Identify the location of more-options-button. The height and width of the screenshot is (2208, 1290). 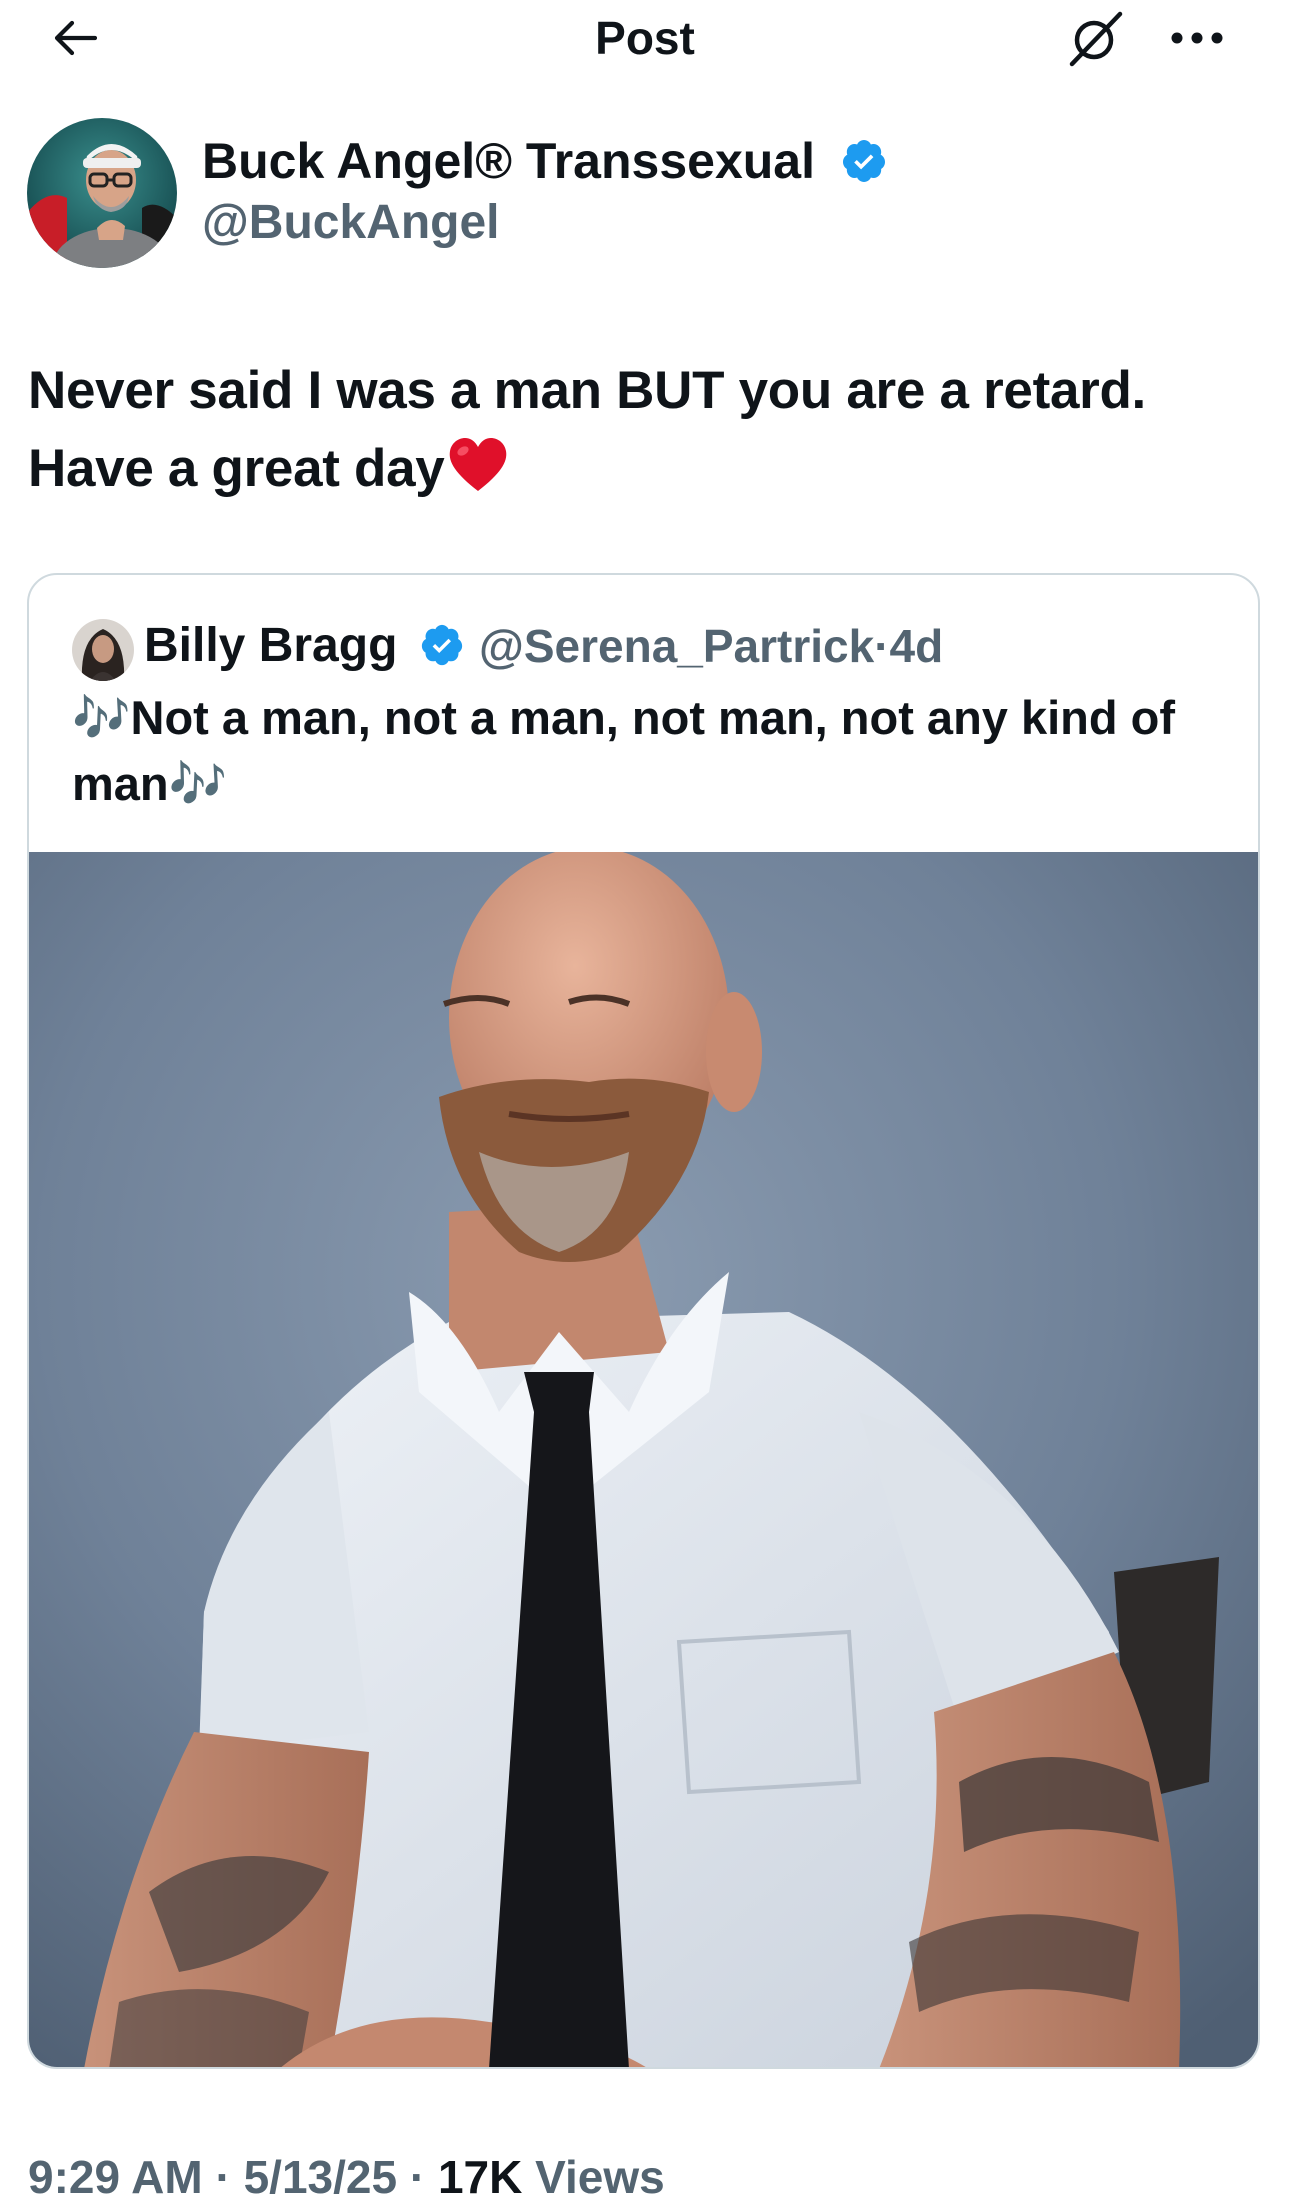
(1197, 38).